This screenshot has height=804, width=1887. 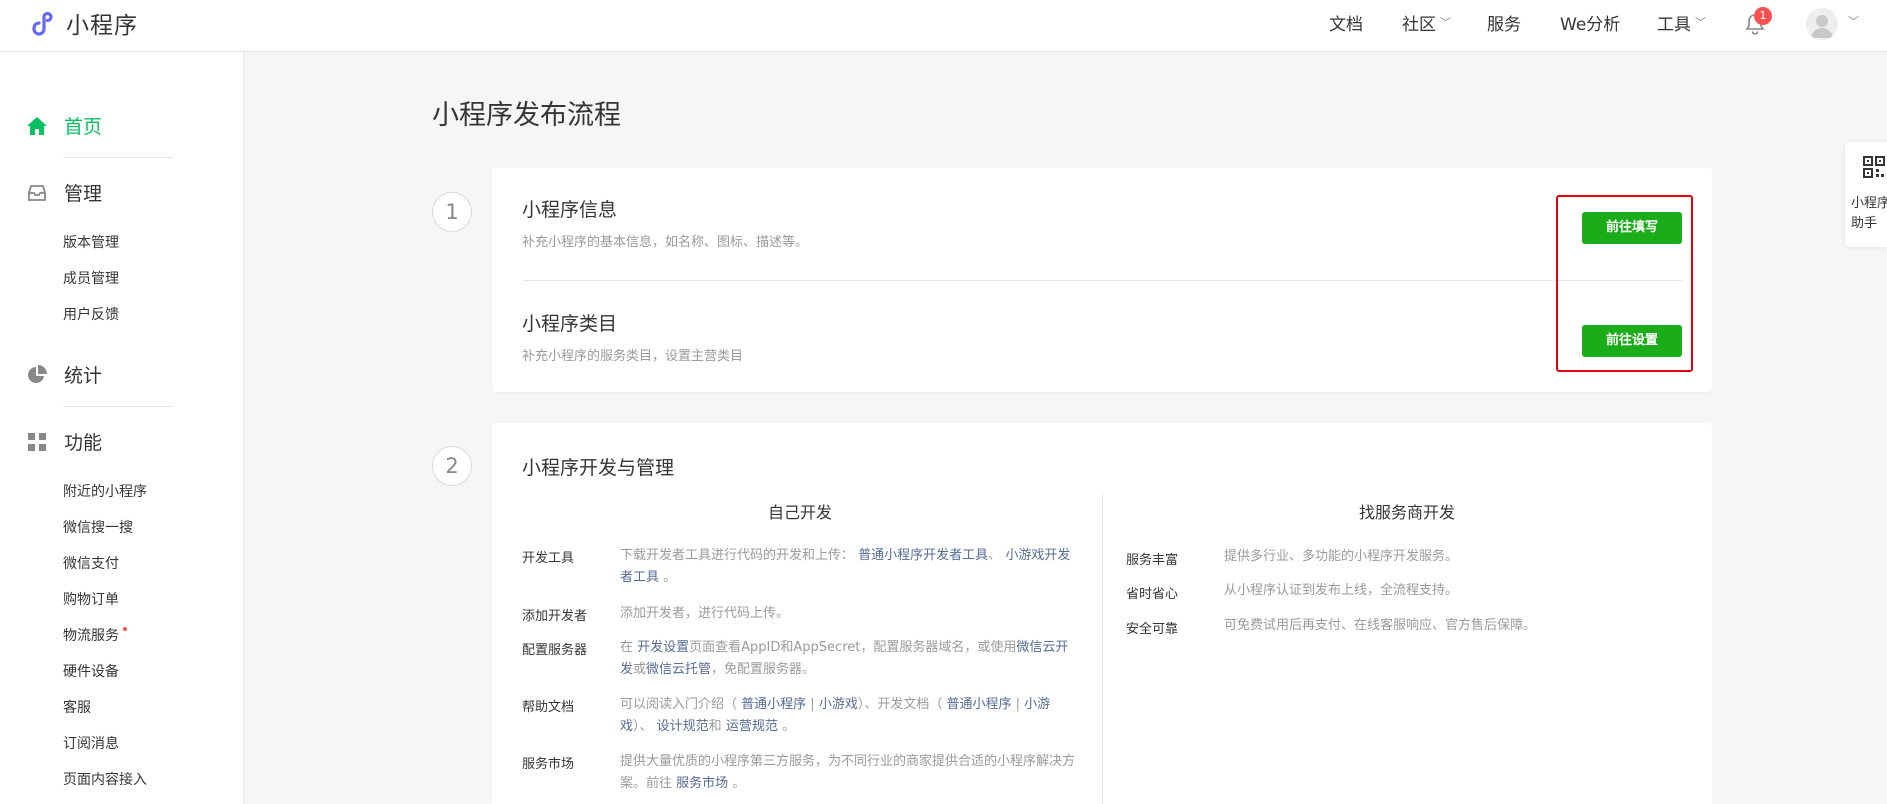 What do you see at coordinates (91, 671) in the screenshot?
I see `sidebar-item-hardware: 硬件设备` at bounding box center [91, 671].